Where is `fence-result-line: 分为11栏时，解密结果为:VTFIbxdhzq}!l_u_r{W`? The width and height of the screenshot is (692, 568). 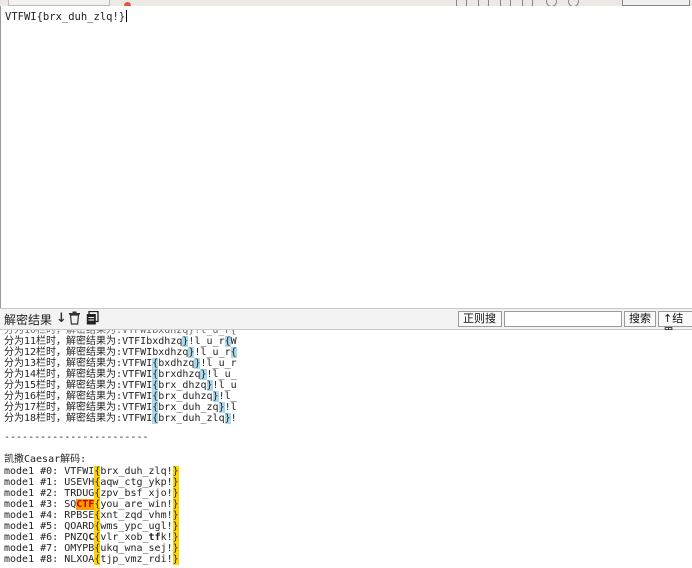
fence-result-line: 分为11栏时，解密结果为:VTFIbxdhzq}!l_u_r{W is located at coordinates (120, 341).